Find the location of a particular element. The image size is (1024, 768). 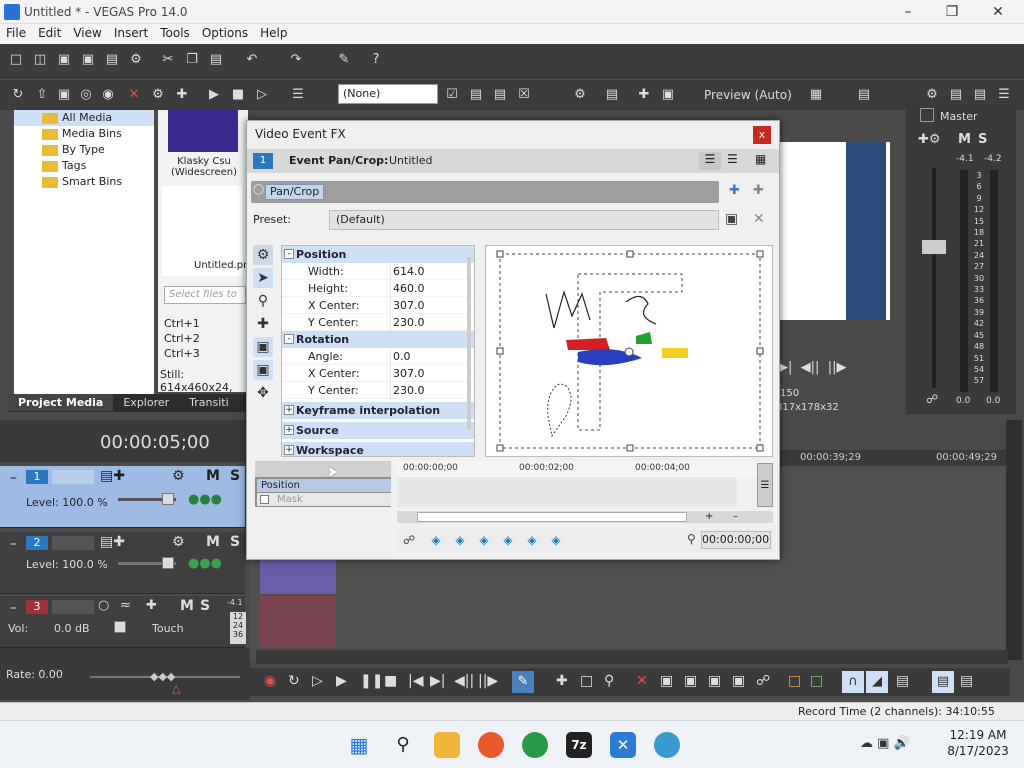

collapse-icon: - is located at coordinates (289, 254).